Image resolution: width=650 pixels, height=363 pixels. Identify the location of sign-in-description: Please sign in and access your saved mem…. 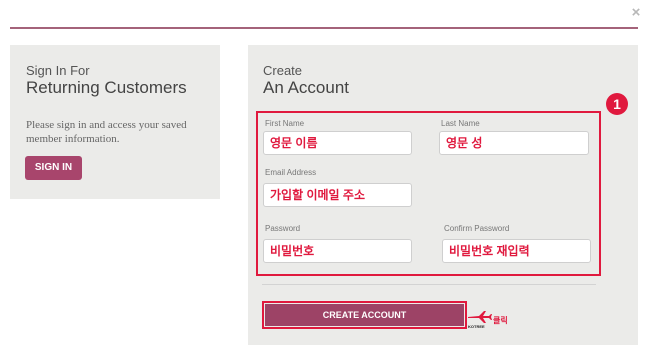
(106, 132).